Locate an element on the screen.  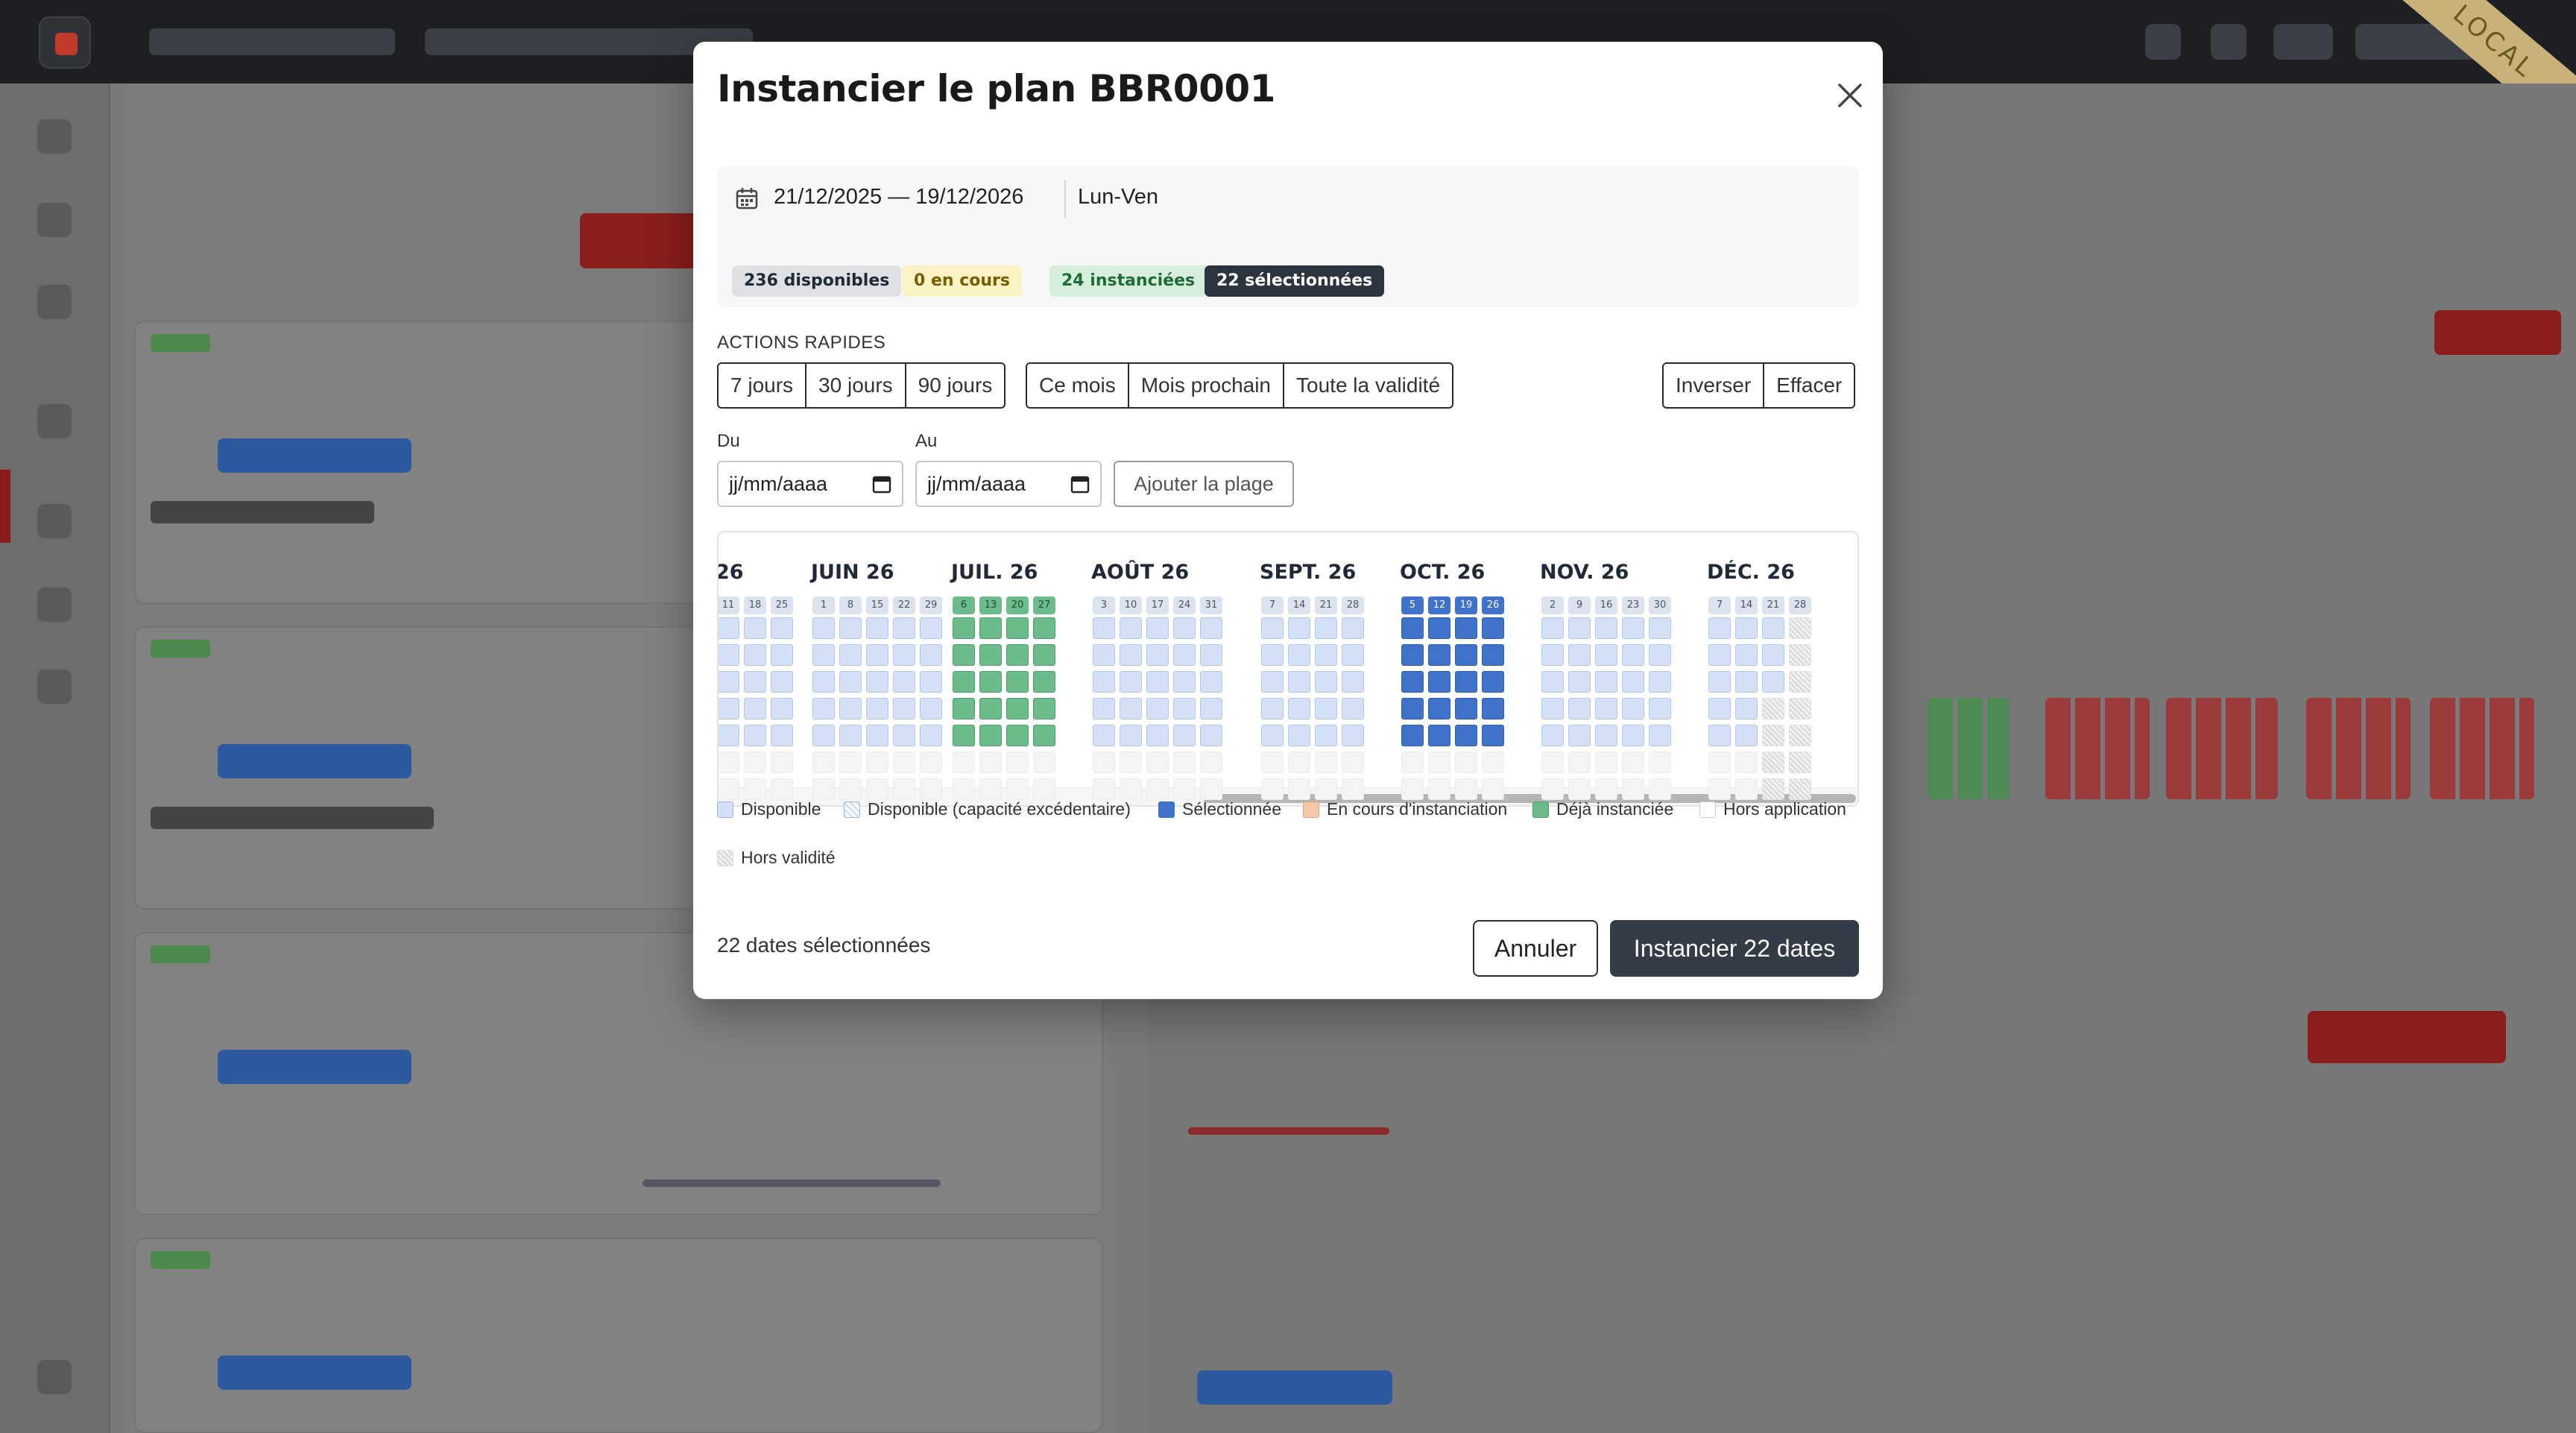
week-label: 6 is located at coordinates (964, 605).